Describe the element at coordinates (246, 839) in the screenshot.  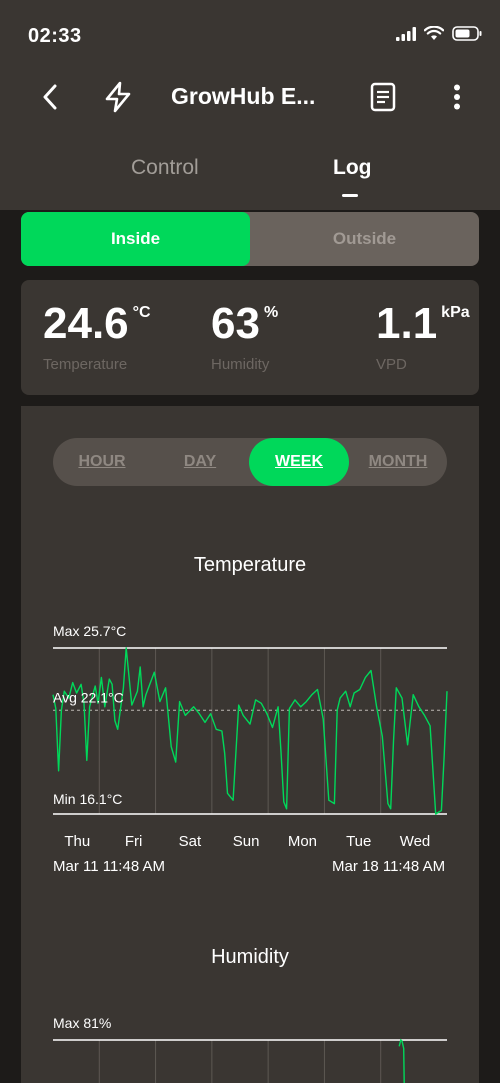
I see `x-tick-label: Sun` at that location.